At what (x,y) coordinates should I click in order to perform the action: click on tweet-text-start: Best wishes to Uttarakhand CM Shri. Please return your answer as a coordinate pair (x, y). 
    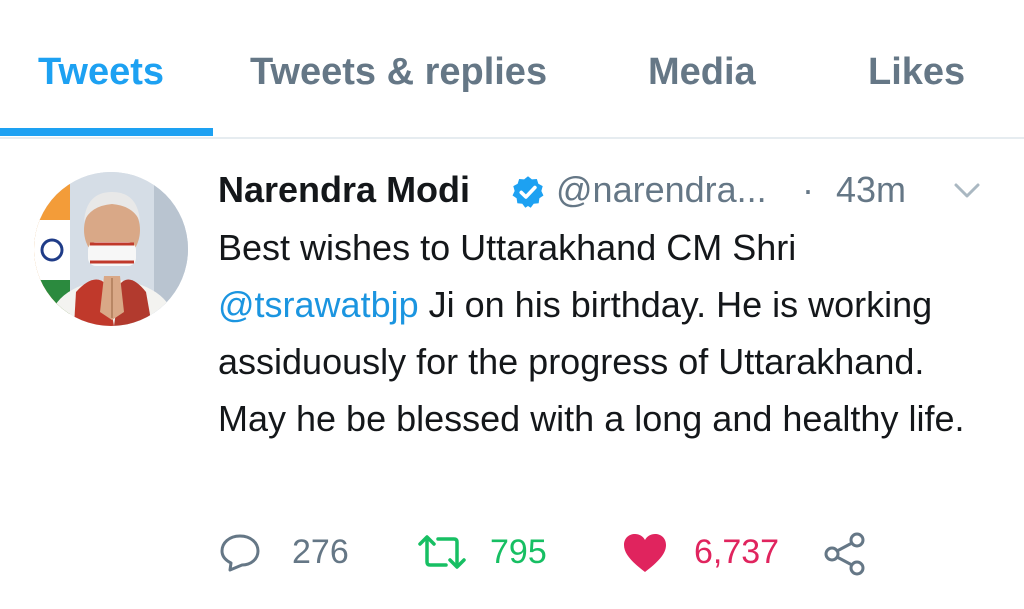
    Looking at the image, I should click on (507, 247).